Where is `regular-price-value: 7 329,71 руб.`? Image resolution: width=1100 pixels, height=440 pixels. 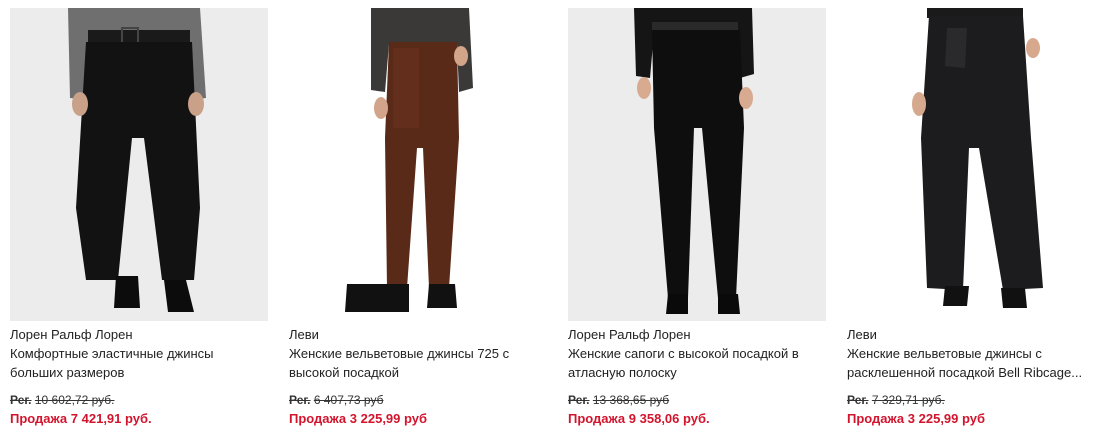 regular-price-value: 7 329,71 руб. is located at coordinates (908, 400).